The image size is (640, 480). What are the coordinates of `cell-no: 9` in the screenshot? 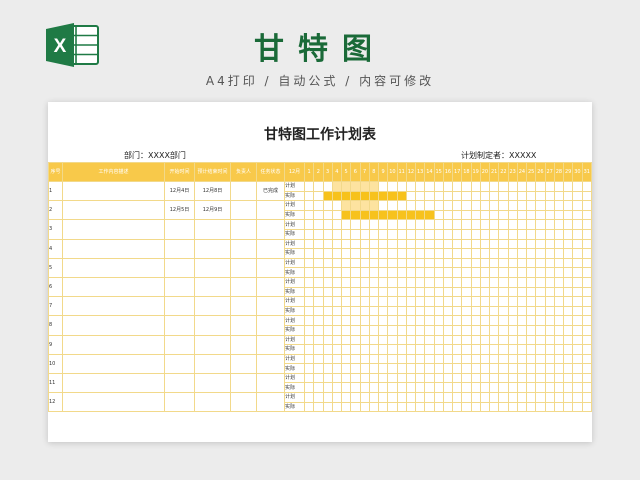 It's located at (55, 344).